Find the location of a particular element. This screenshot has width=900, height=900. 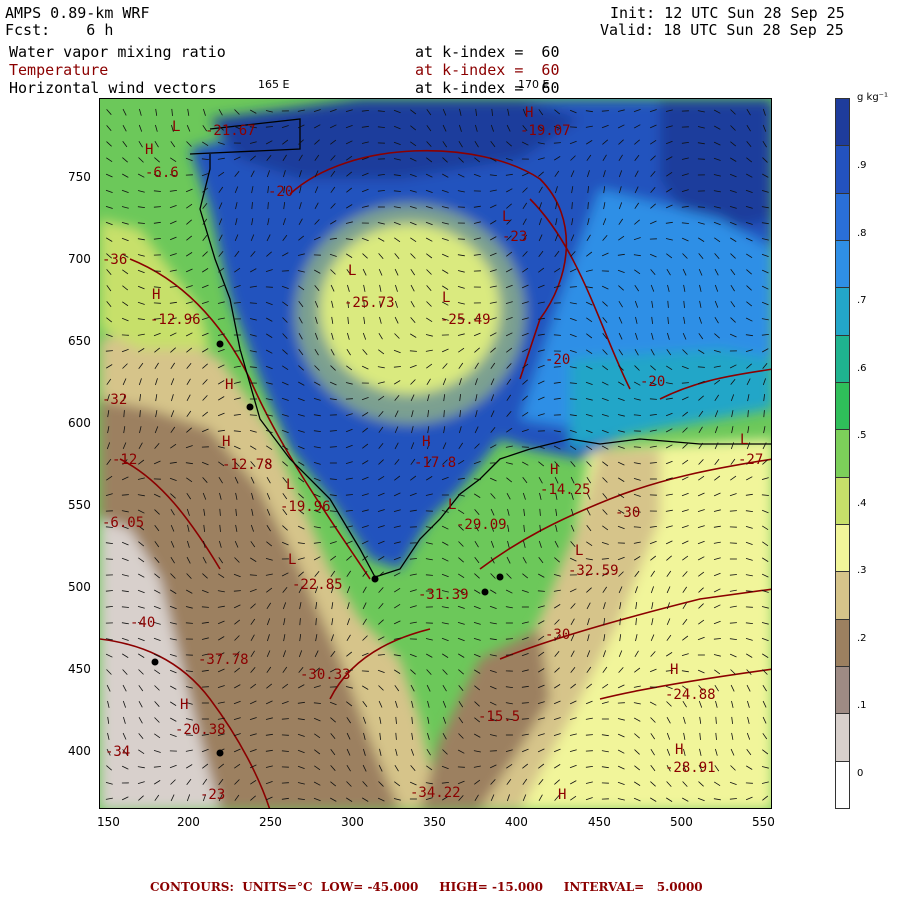

contour-value-label: -19.07 is located at coordinates (545, 131).